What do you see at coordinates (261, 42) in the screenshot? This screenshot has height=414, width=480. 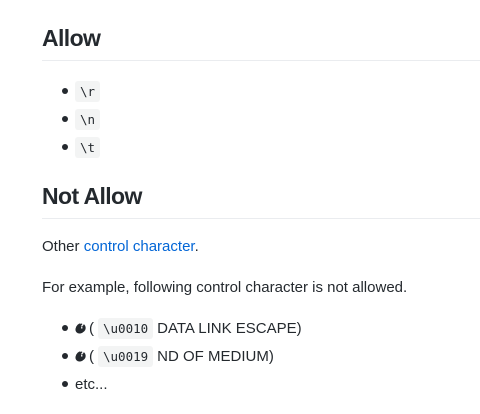 I see `heading-allow: Allow` at bounding box center [261, 42].